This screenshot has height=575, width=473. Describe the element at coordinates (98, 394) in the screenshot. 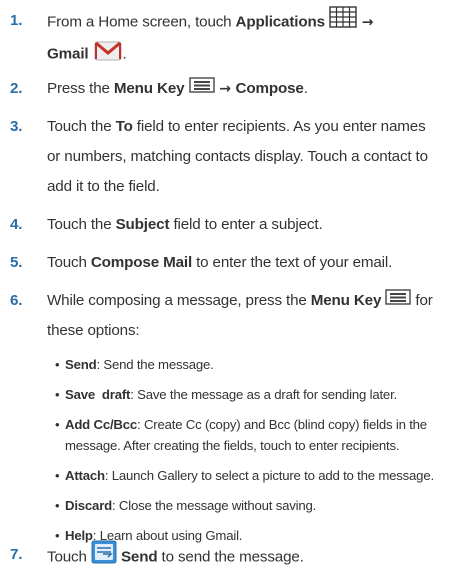

I see `option-label: Save draft` at that location.